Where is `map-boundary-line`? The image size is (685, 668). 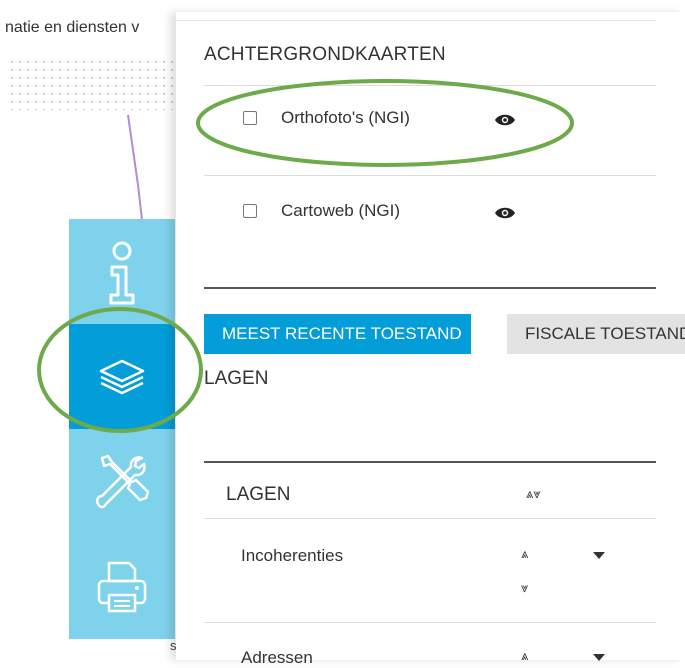 map-boundary-line is located at coordinates (135, 167).